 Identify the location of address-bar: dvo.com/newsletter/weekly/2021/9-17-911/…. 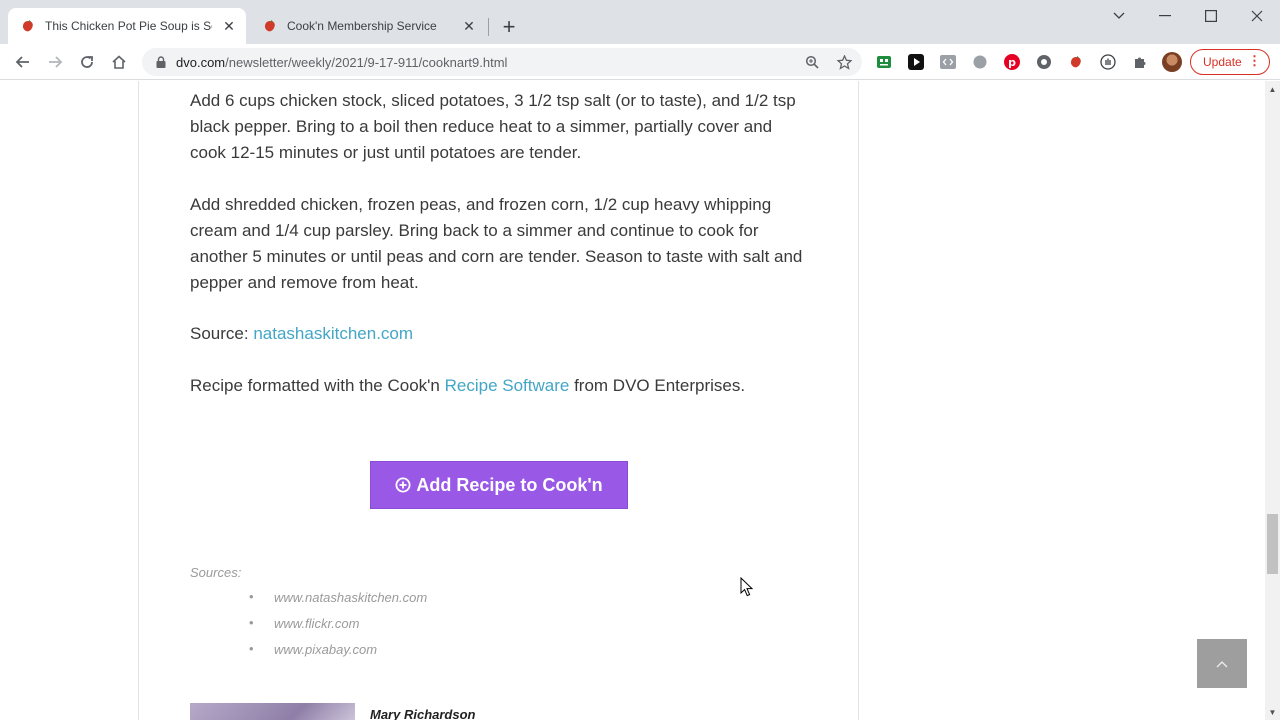
(502, 62).